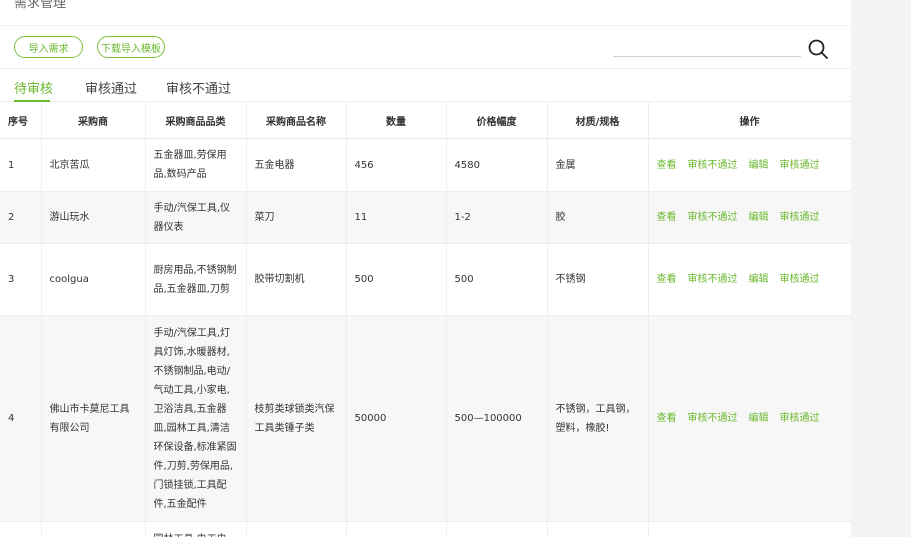  What do you see at coordinates (296, 279) in the screenshot?
I see `cell-product: 胶带切割机` at bounding box center [296, 279].